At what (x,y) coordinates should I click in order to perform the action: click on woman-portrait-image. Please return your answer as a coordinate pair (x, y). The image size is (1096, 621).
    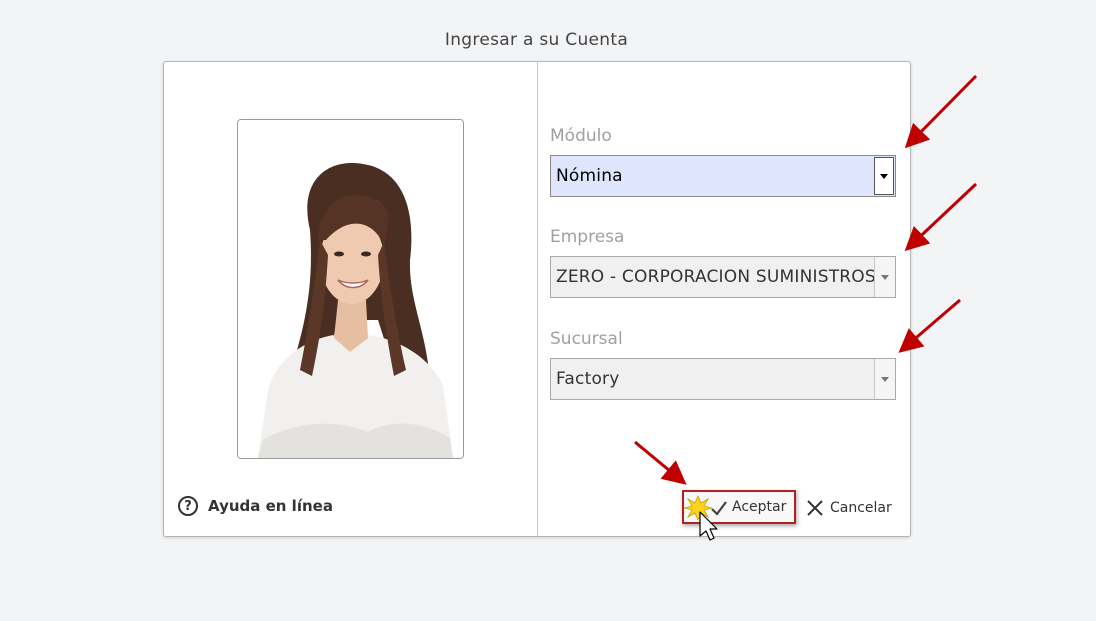
    Looking at the image, I should click on (350, 289).